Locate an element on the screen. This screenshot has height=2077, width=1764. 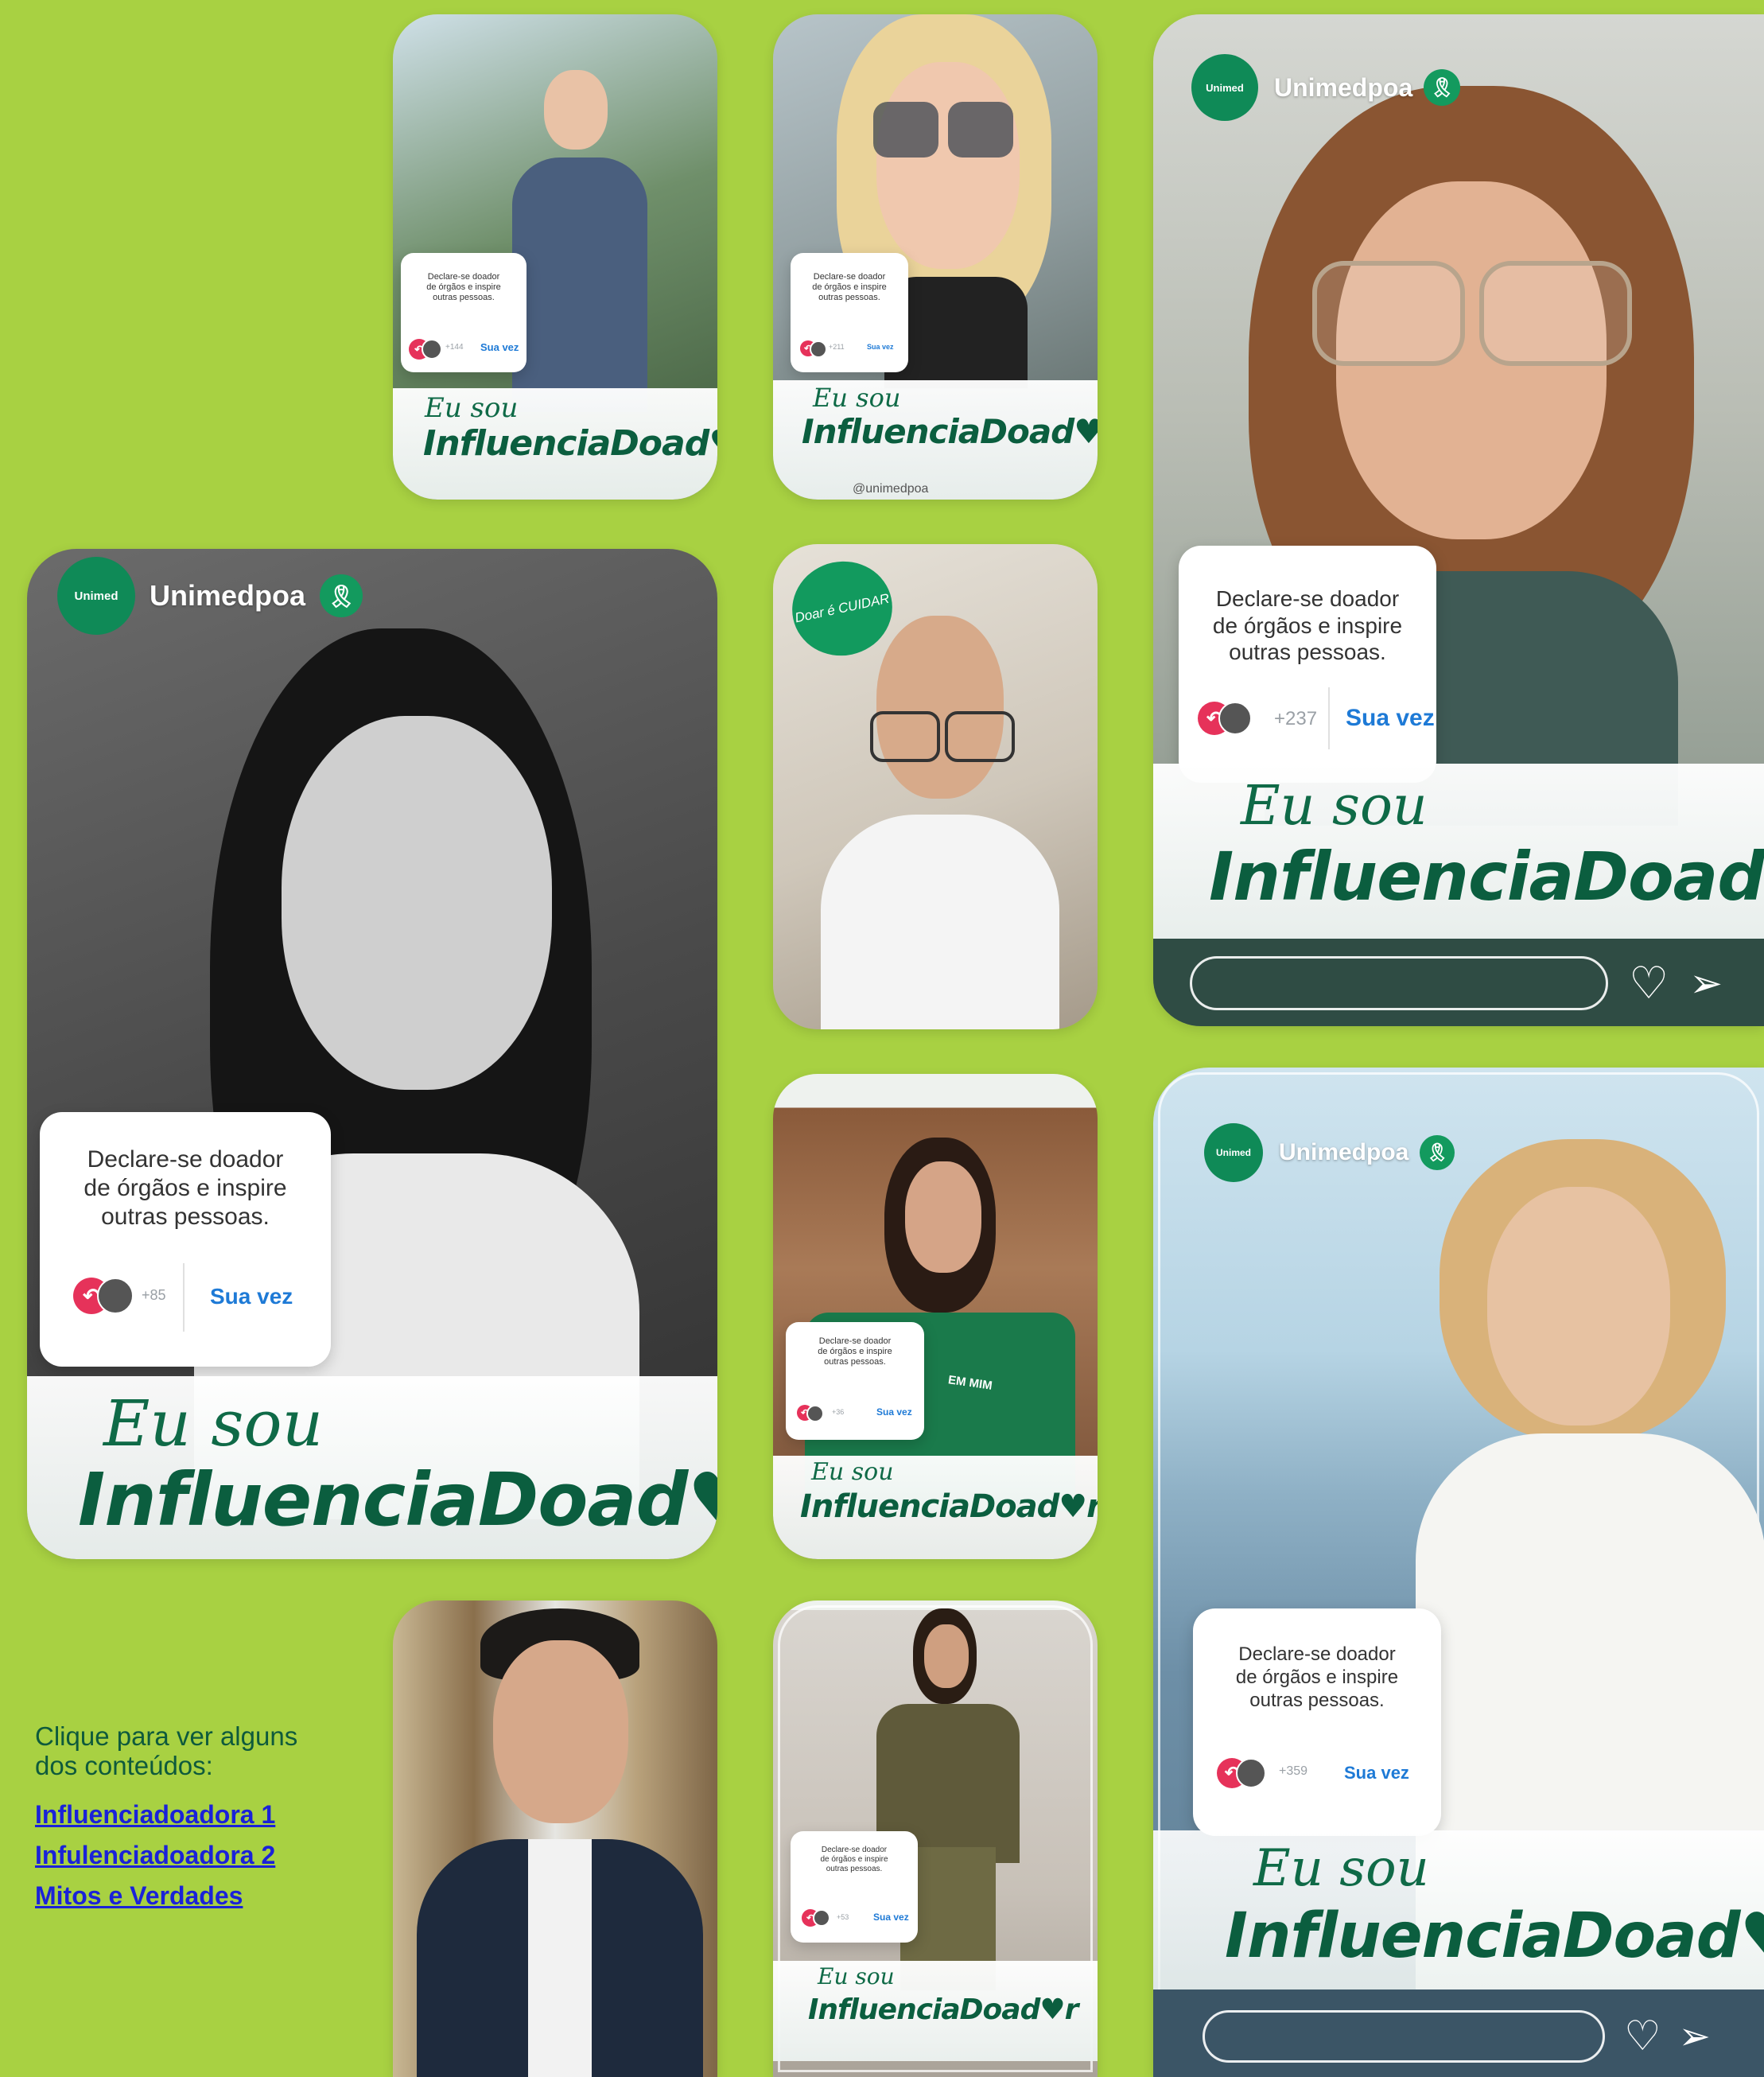
brand-banner: Eu sou InfluenciaDoad♥r @unimedpoa is located at coordinates (936, 440).